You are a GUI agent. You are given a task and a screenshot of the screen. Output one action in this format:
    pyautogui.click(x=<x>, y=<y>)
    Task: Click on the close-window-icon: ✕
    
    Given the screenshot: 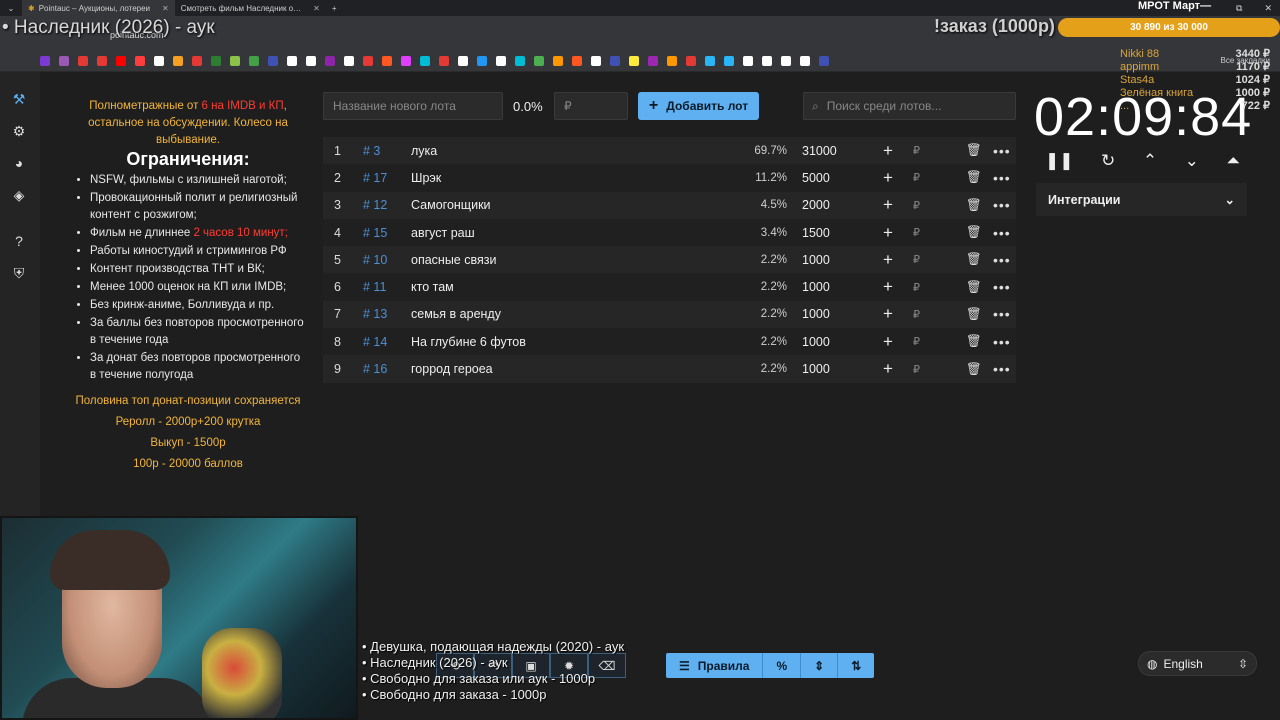 What is the action you would take?
    pyautogui.click(x=1268, y=8)
    